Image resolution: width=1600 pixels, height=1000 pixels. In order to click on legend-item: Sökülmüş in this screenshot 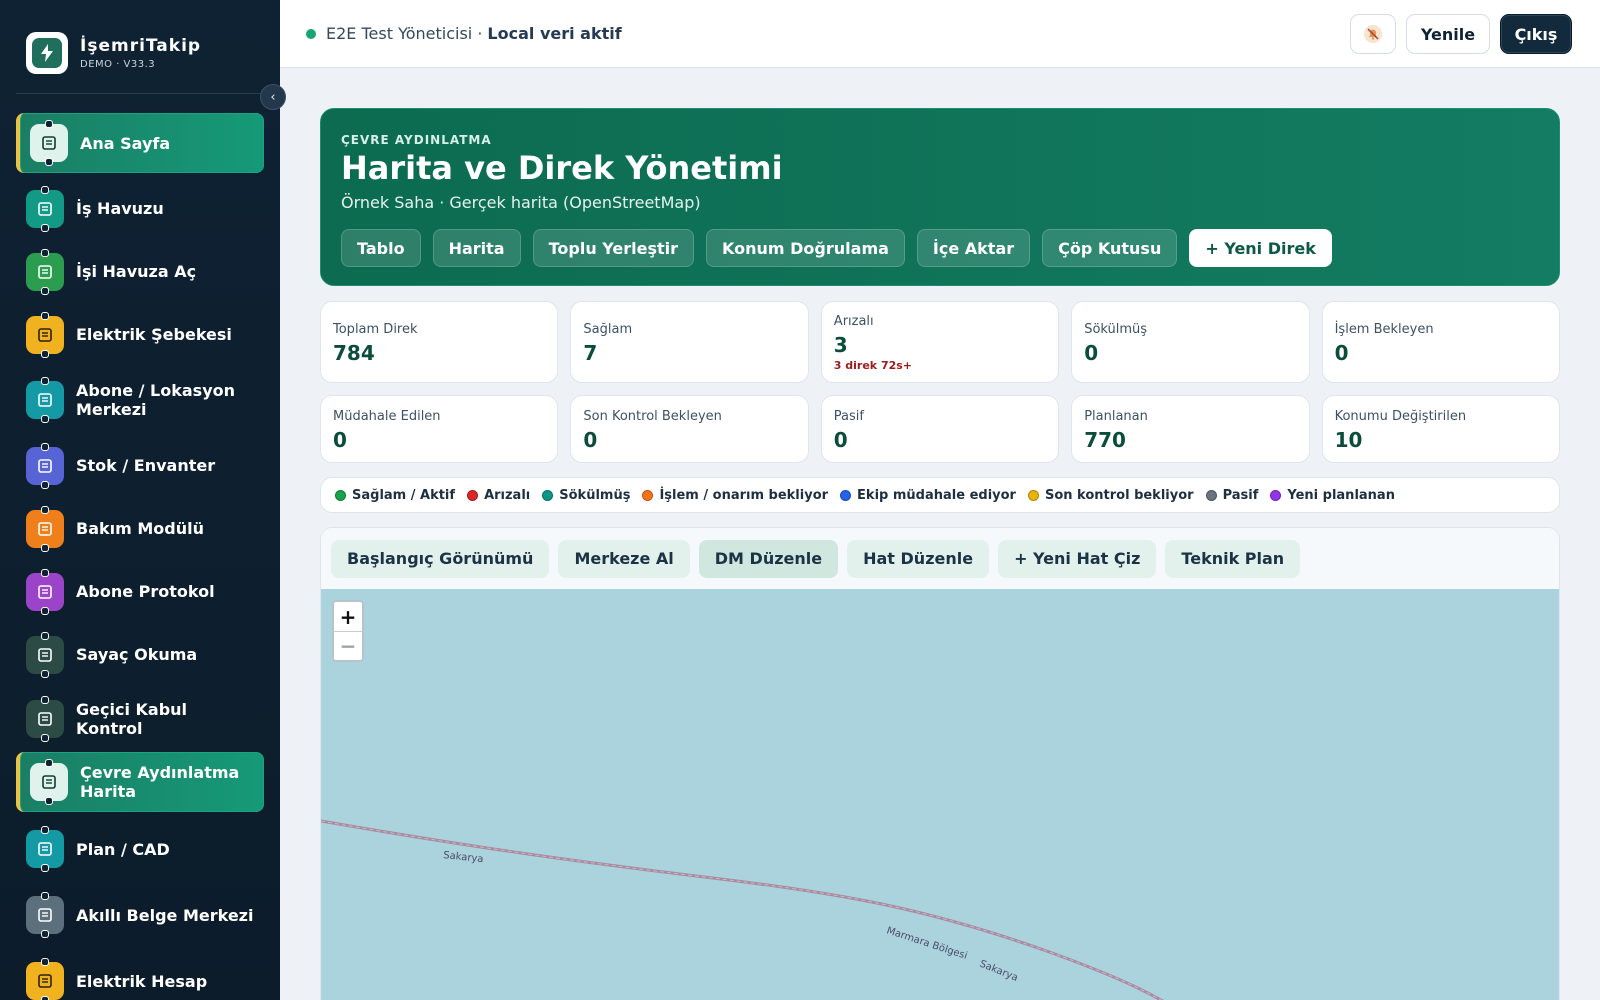, I will do `click(586, 495)`.